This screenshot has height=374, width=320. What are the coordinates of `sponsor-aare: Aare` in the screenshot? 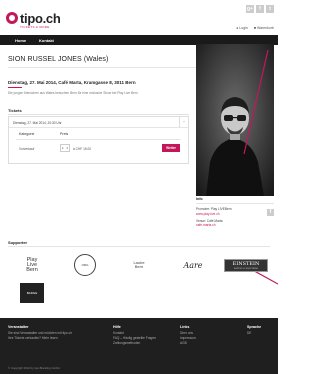 It's located at (193, 265).